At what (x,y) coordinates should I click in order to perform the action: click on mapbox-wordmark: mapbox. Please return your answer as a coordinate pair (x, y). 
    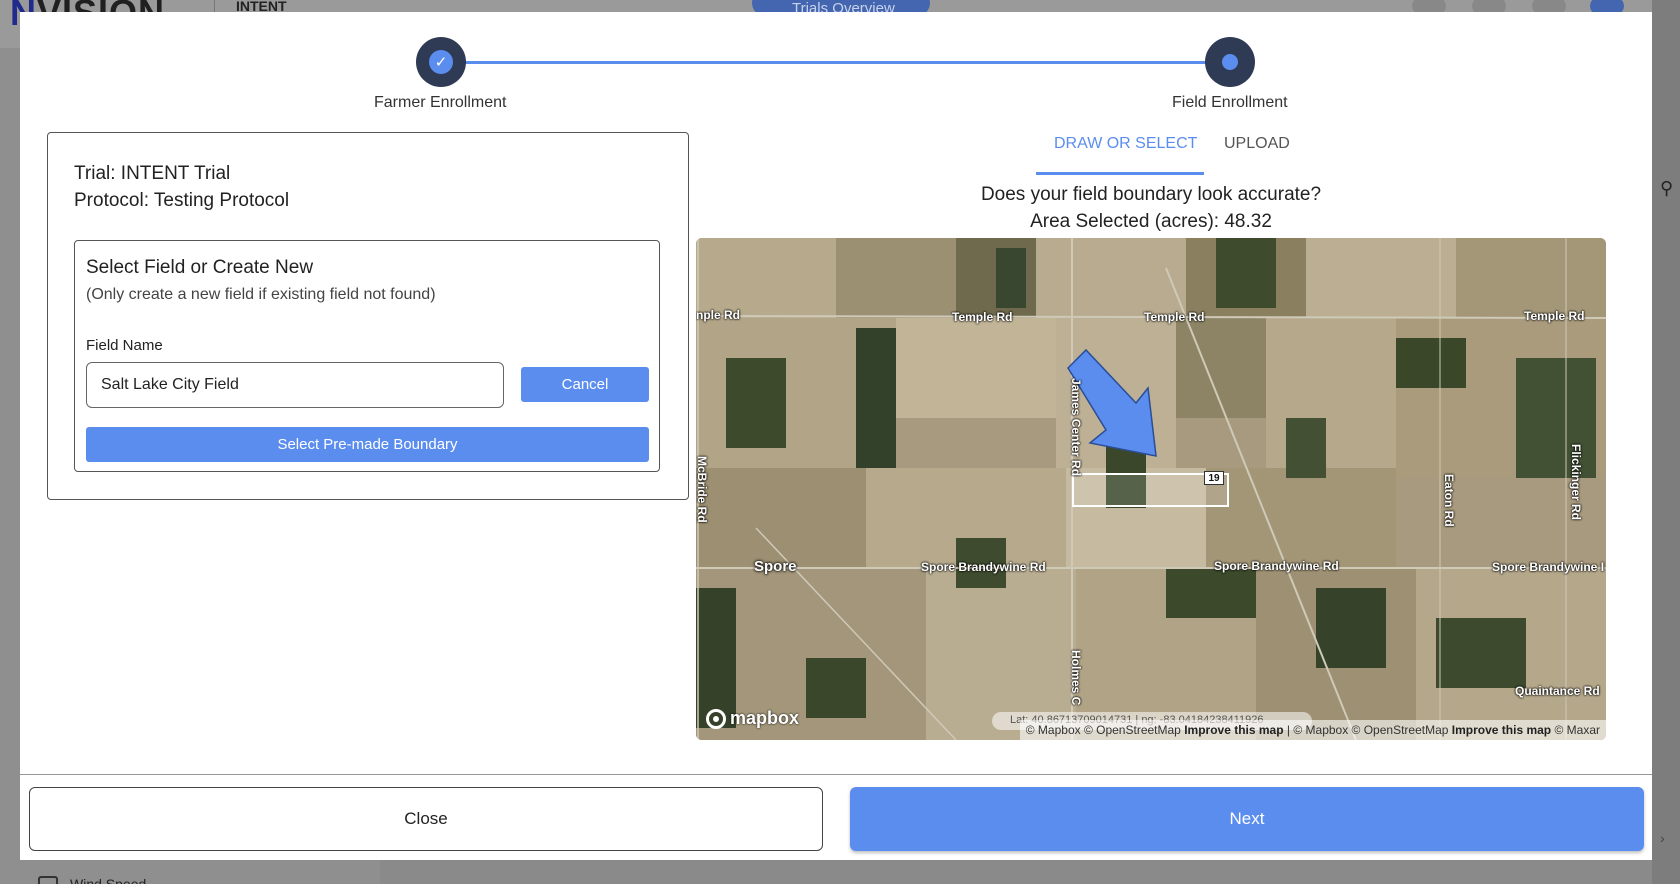
    Looking at the image, I should click on (765, 718).